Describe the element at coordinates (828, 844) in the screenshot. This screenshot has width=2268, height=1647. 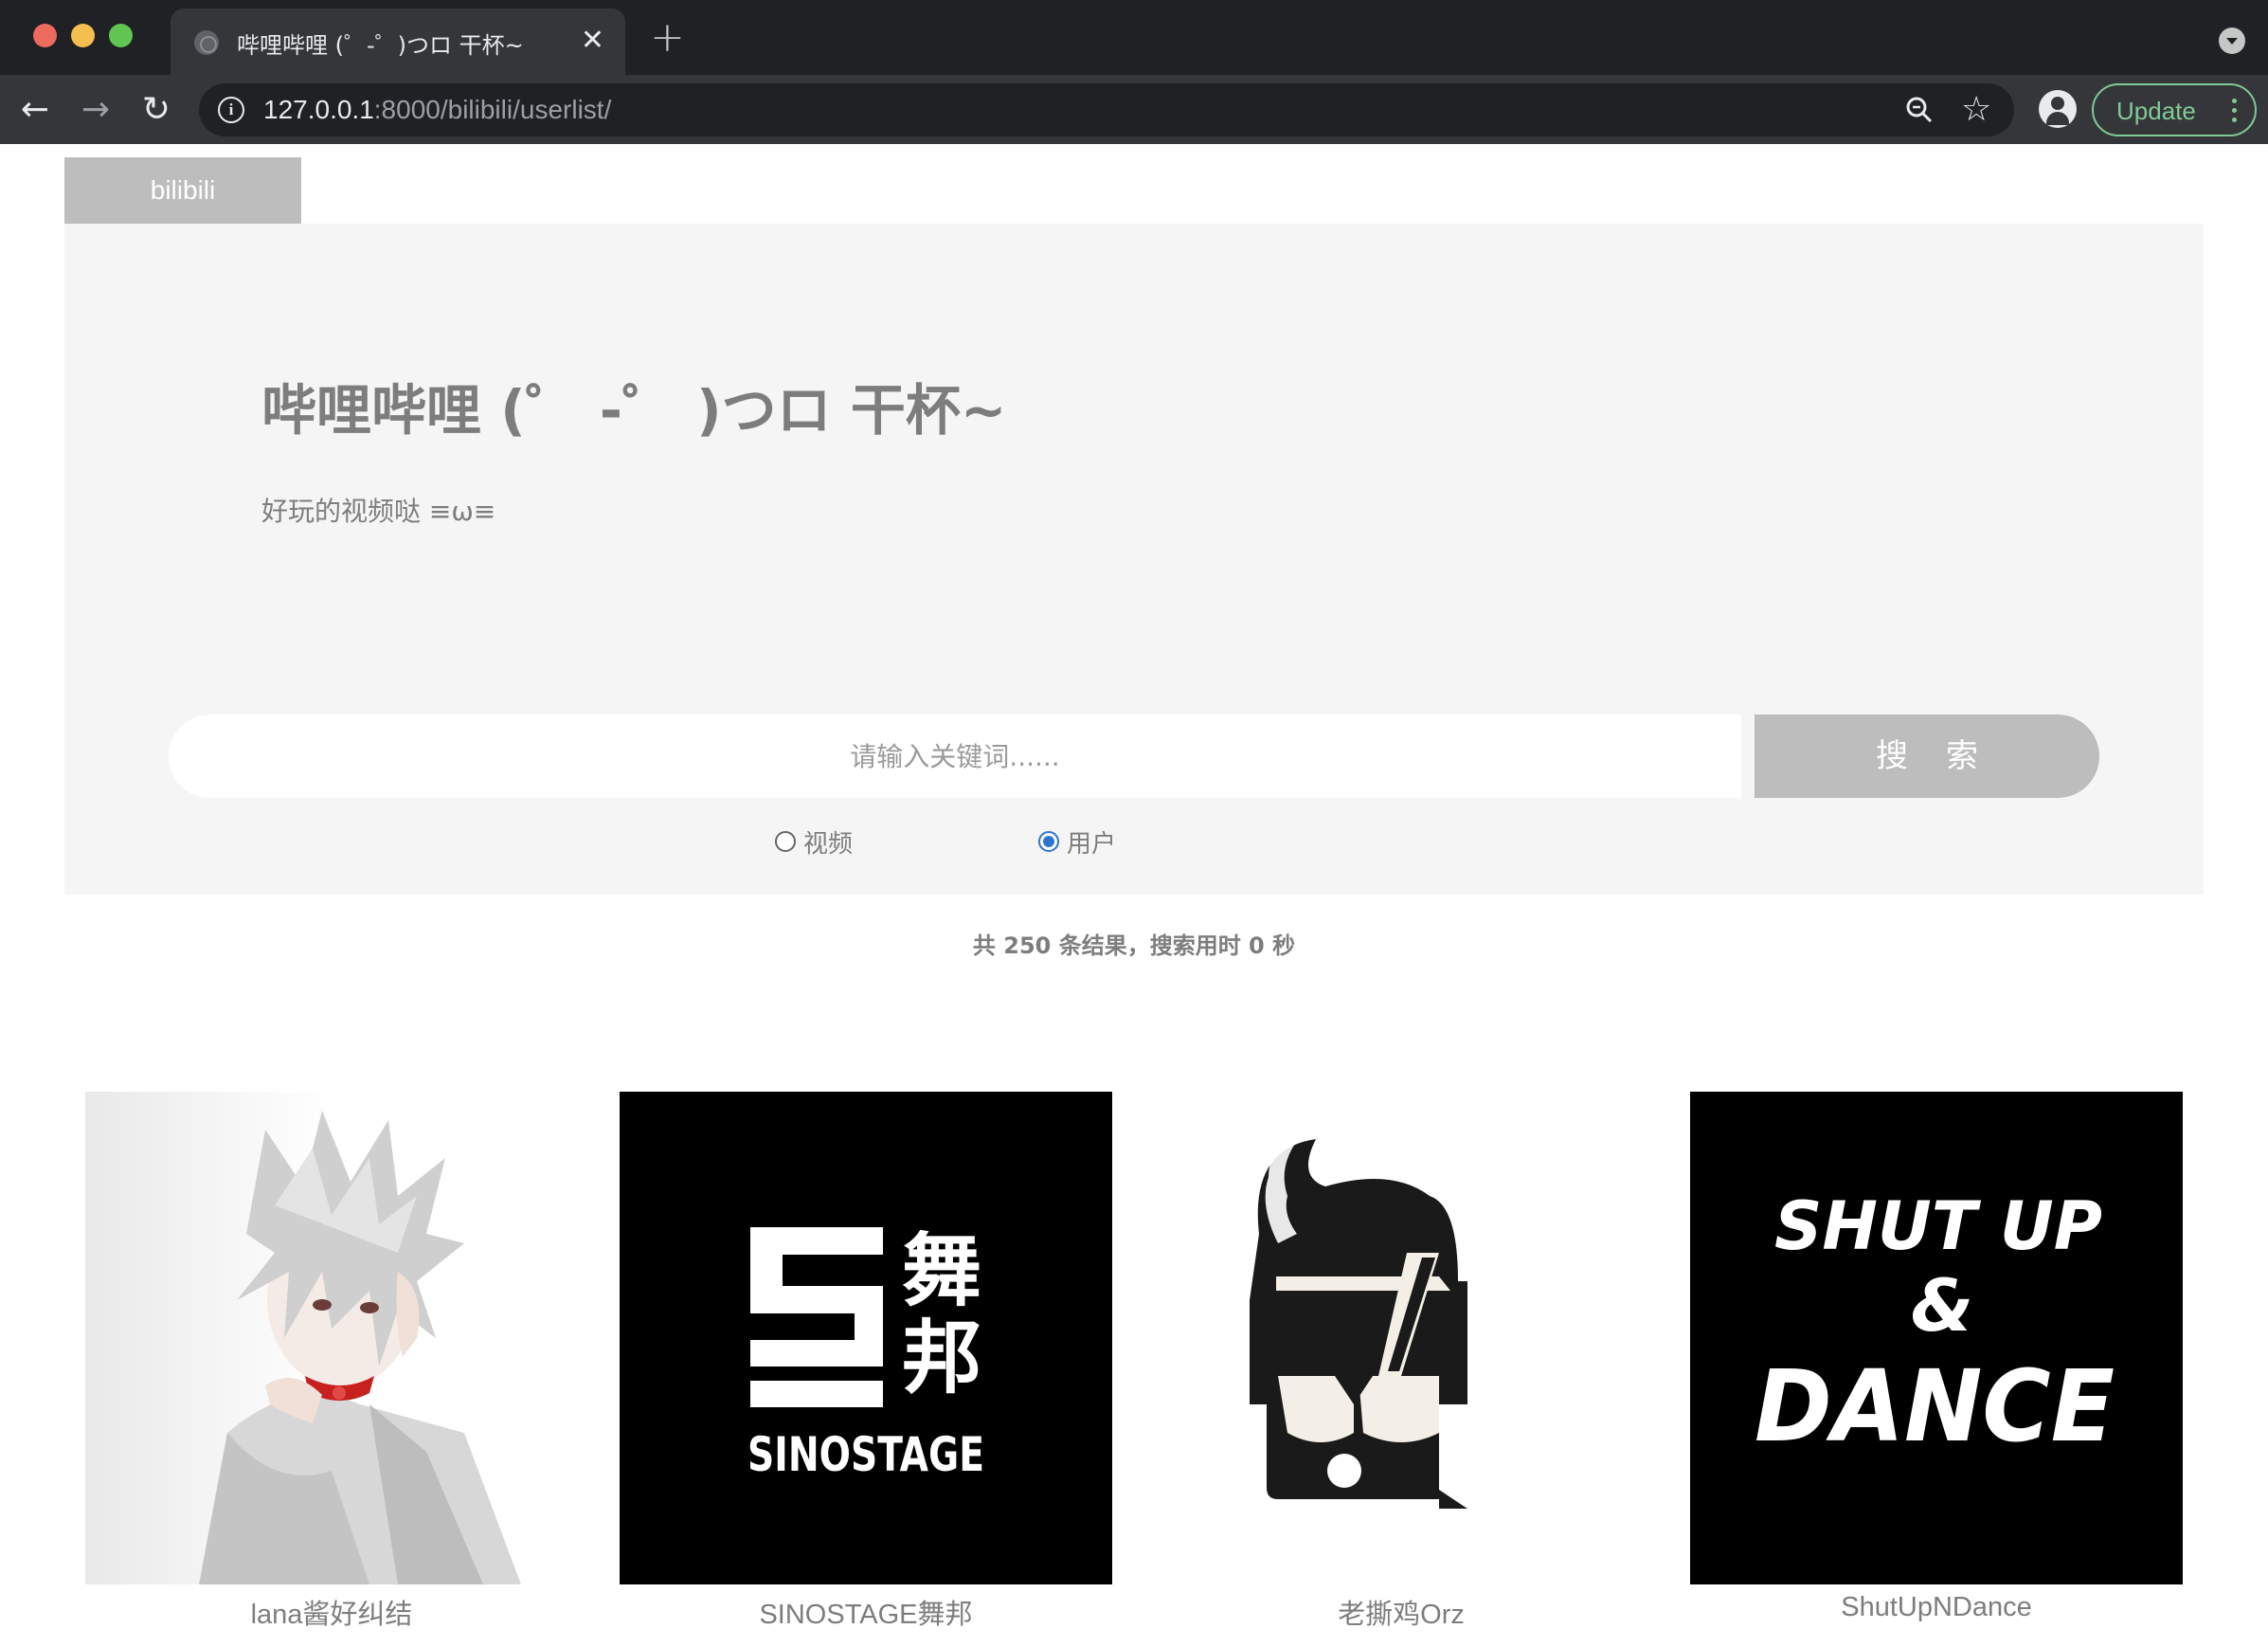
I see `radio-video-label: 视频` at that location.